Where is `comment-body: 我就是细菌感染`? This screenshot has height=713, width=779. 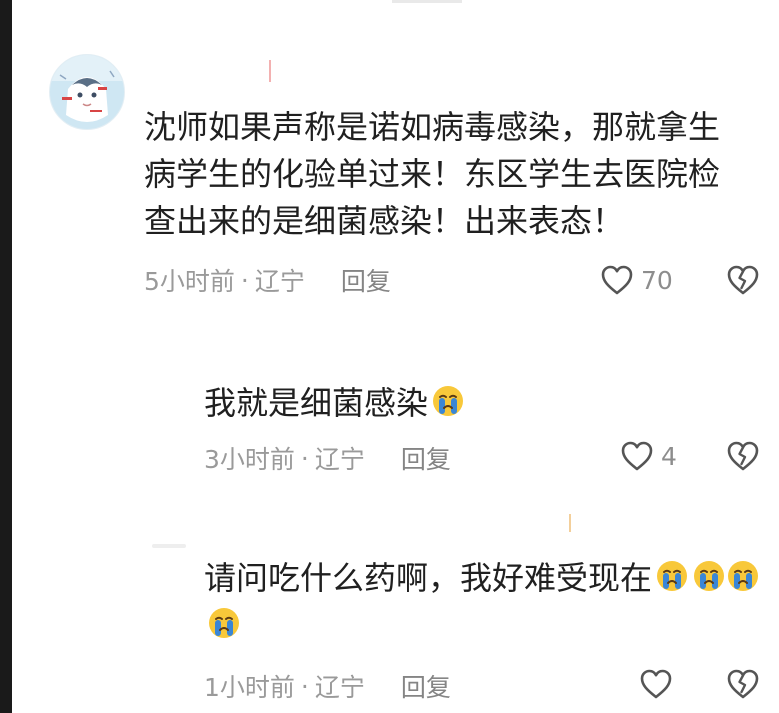 comment-body: 我就是细菌感染 is located at coordinates (316, 403).